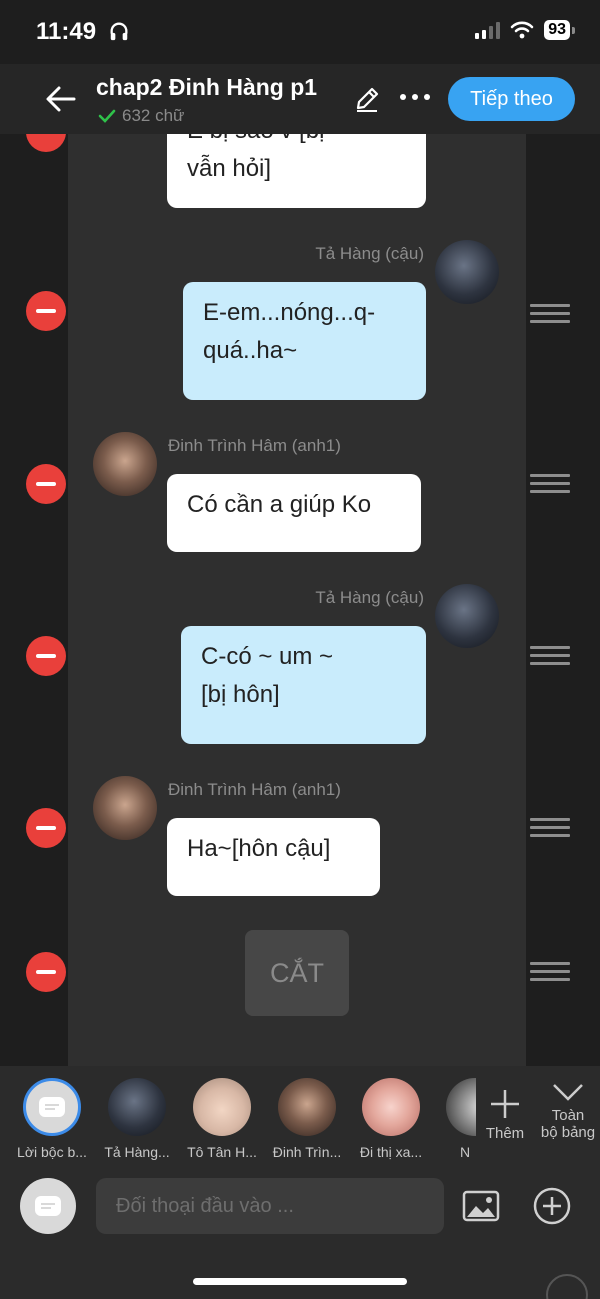 This screenshot has width=600, height=1299. What do you see at coordinates (300, 32) in the screenshot?
I see `status-bar: 11:49 93` at bounding box center [300, 32].